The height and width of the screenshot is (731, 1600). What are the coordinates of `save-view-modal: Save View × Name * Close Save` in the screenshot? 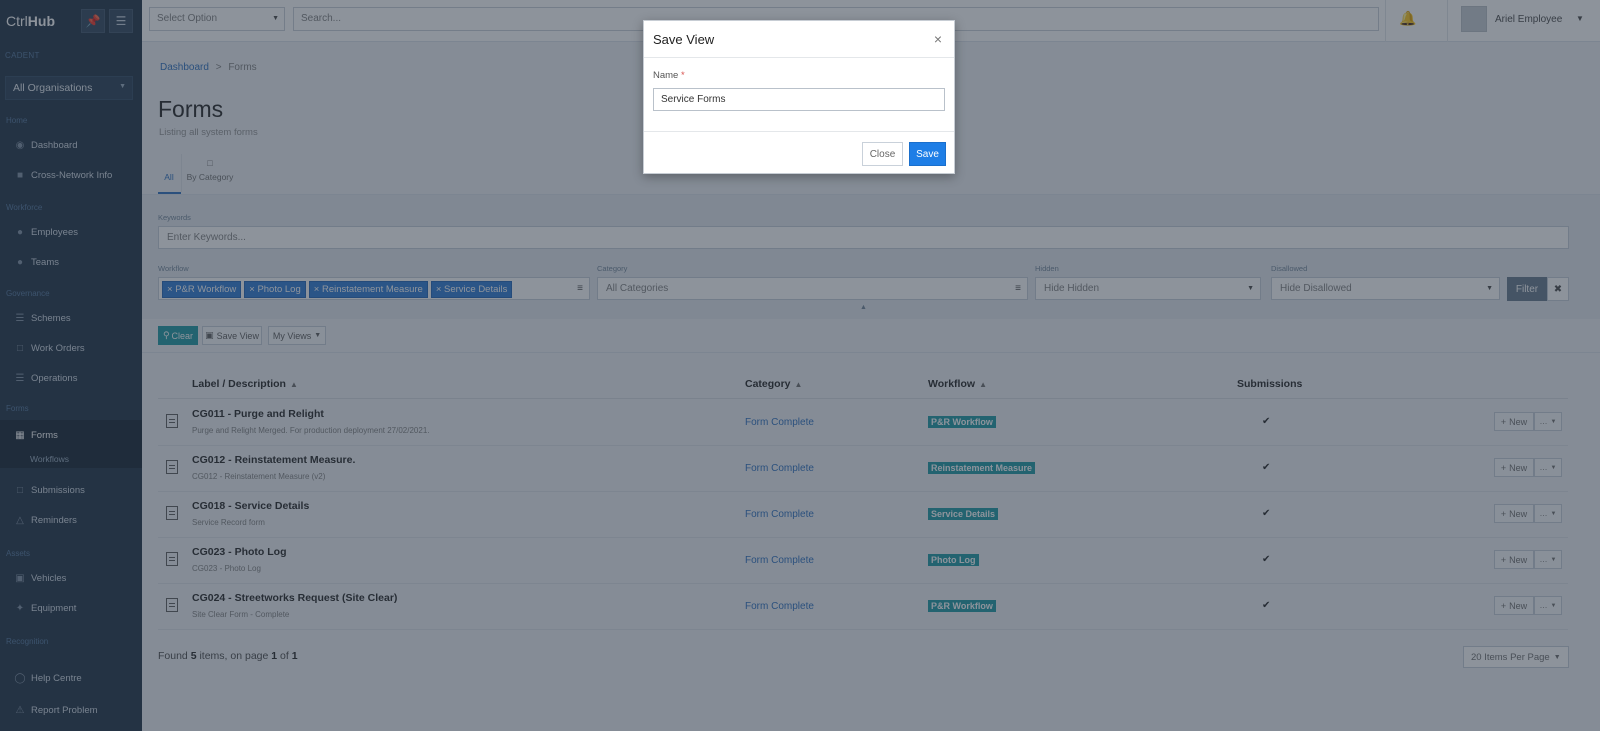 It's located at (799, 97).